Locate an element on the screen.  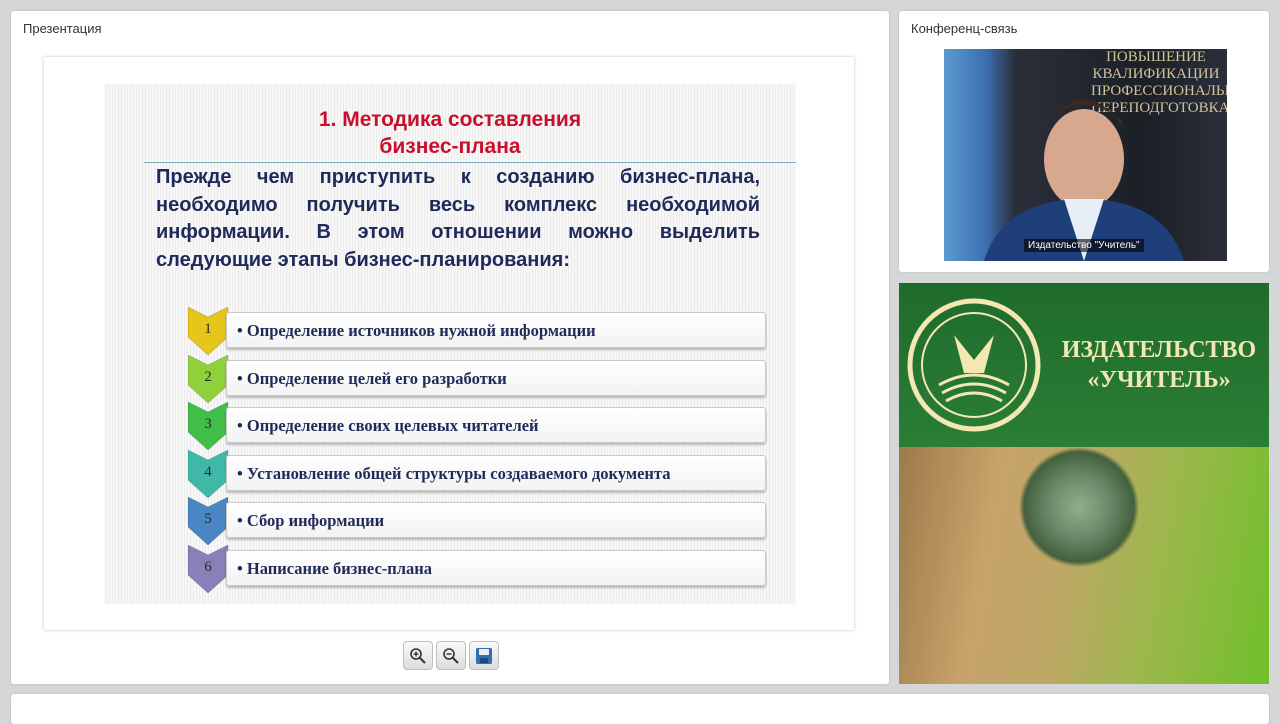
save-button is located at coordinates (484, 655).